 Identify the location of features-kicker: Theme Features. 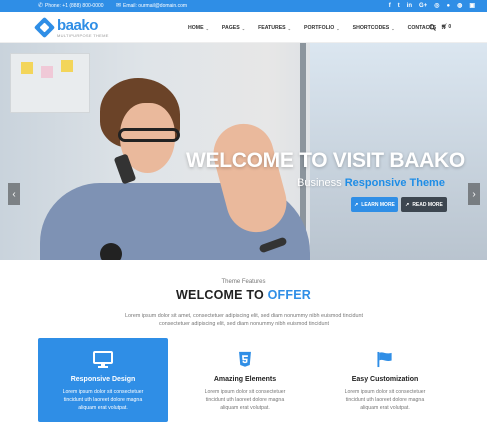
(243, 282).